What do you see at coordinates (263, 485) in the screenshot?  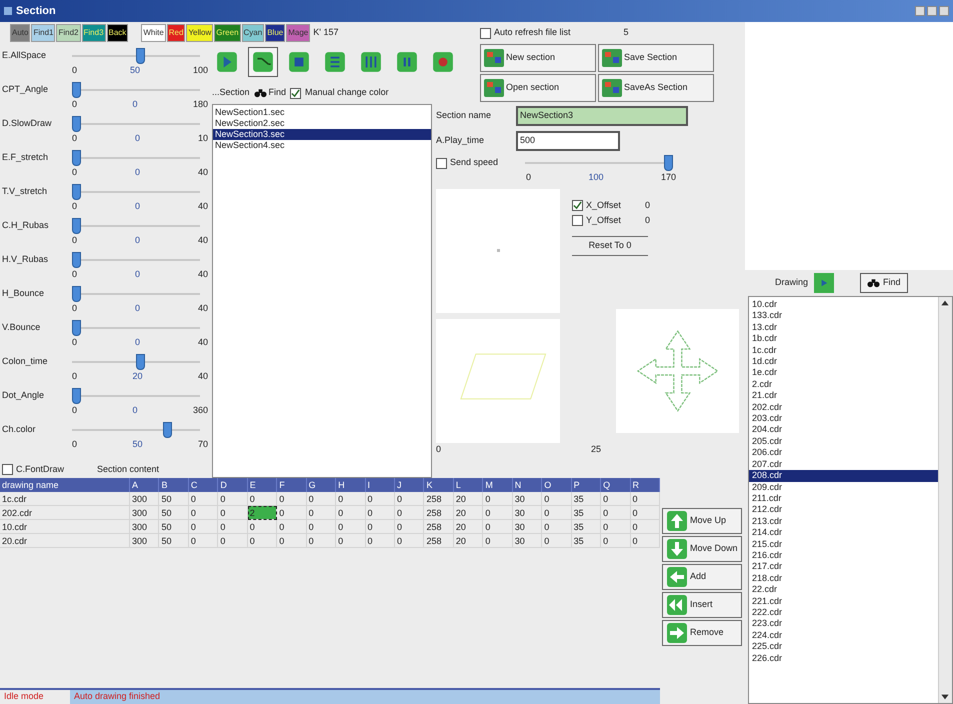 I see `column-header: E` at bounding box center [263, 485].